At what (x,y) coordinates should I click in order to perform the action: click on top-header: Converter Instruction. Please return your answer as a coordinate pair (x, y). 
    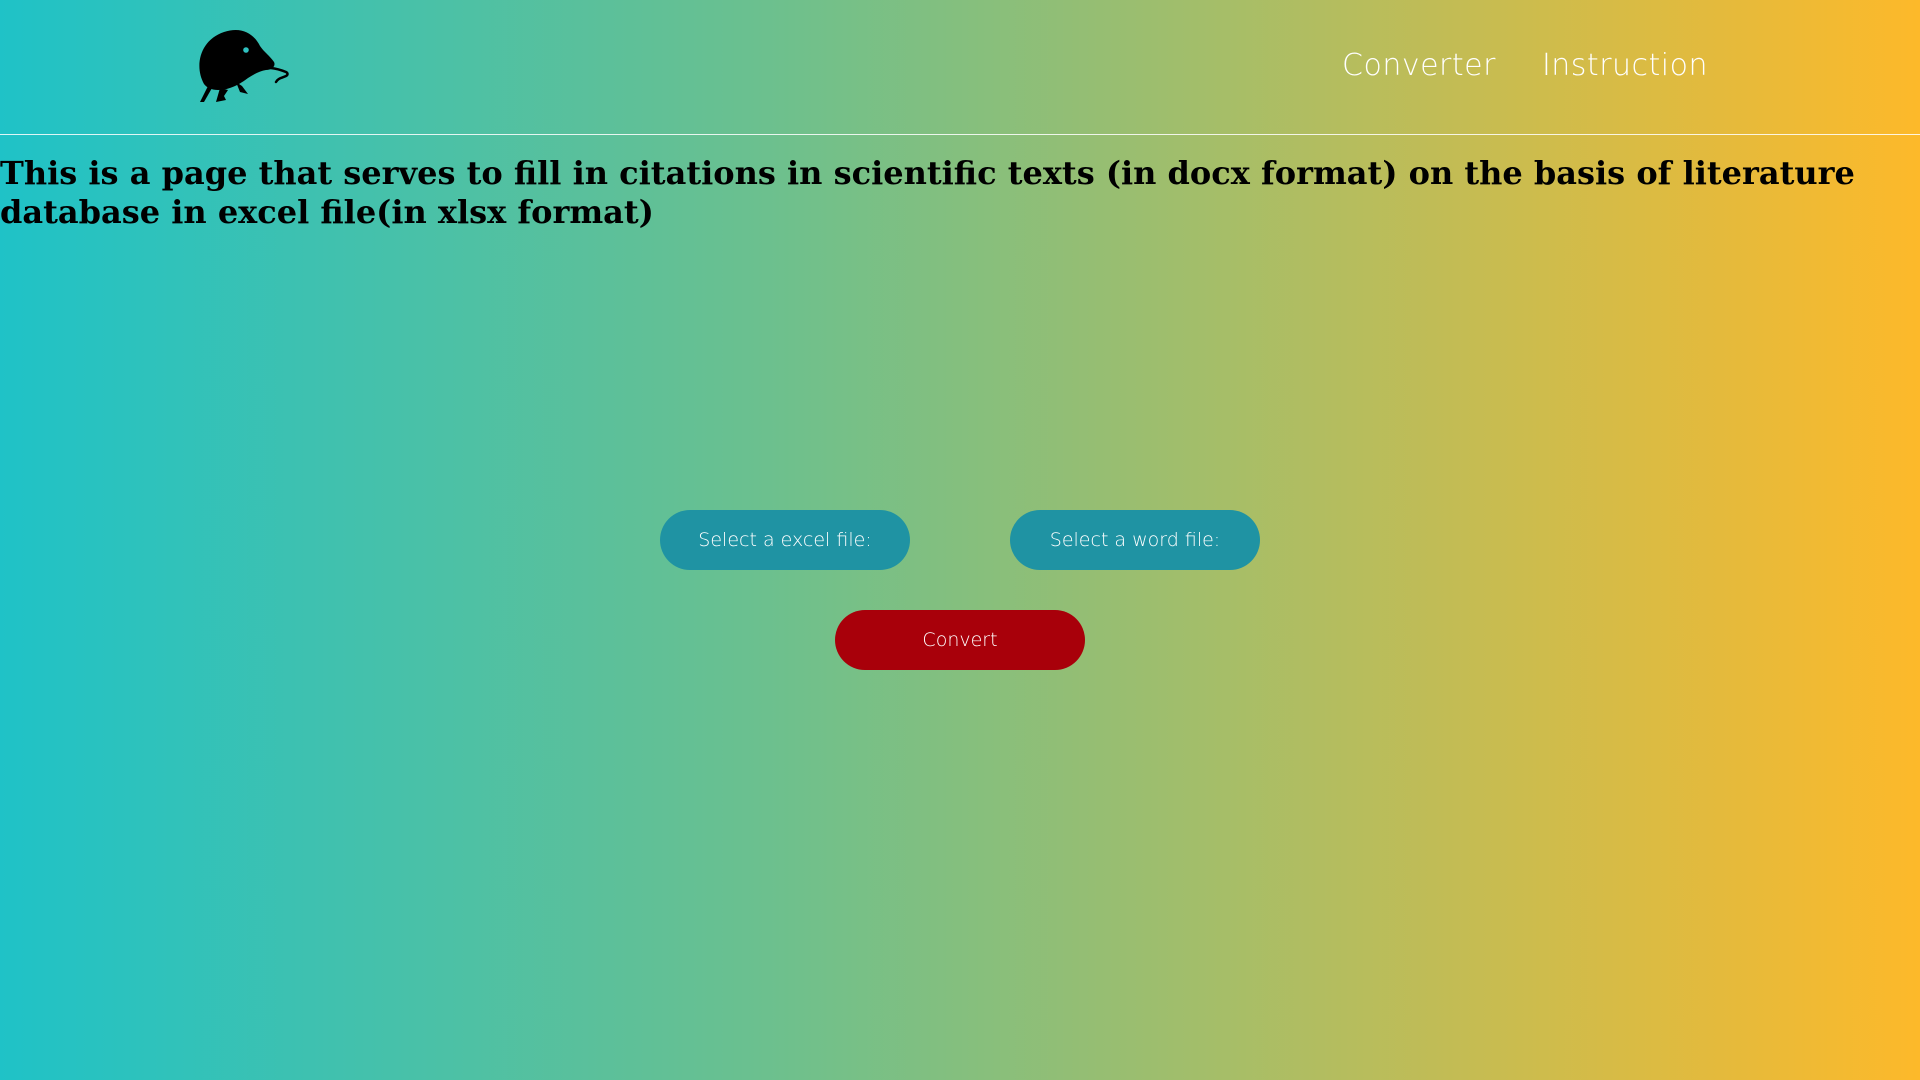
    Looking at the image, I should click on (960, 67).